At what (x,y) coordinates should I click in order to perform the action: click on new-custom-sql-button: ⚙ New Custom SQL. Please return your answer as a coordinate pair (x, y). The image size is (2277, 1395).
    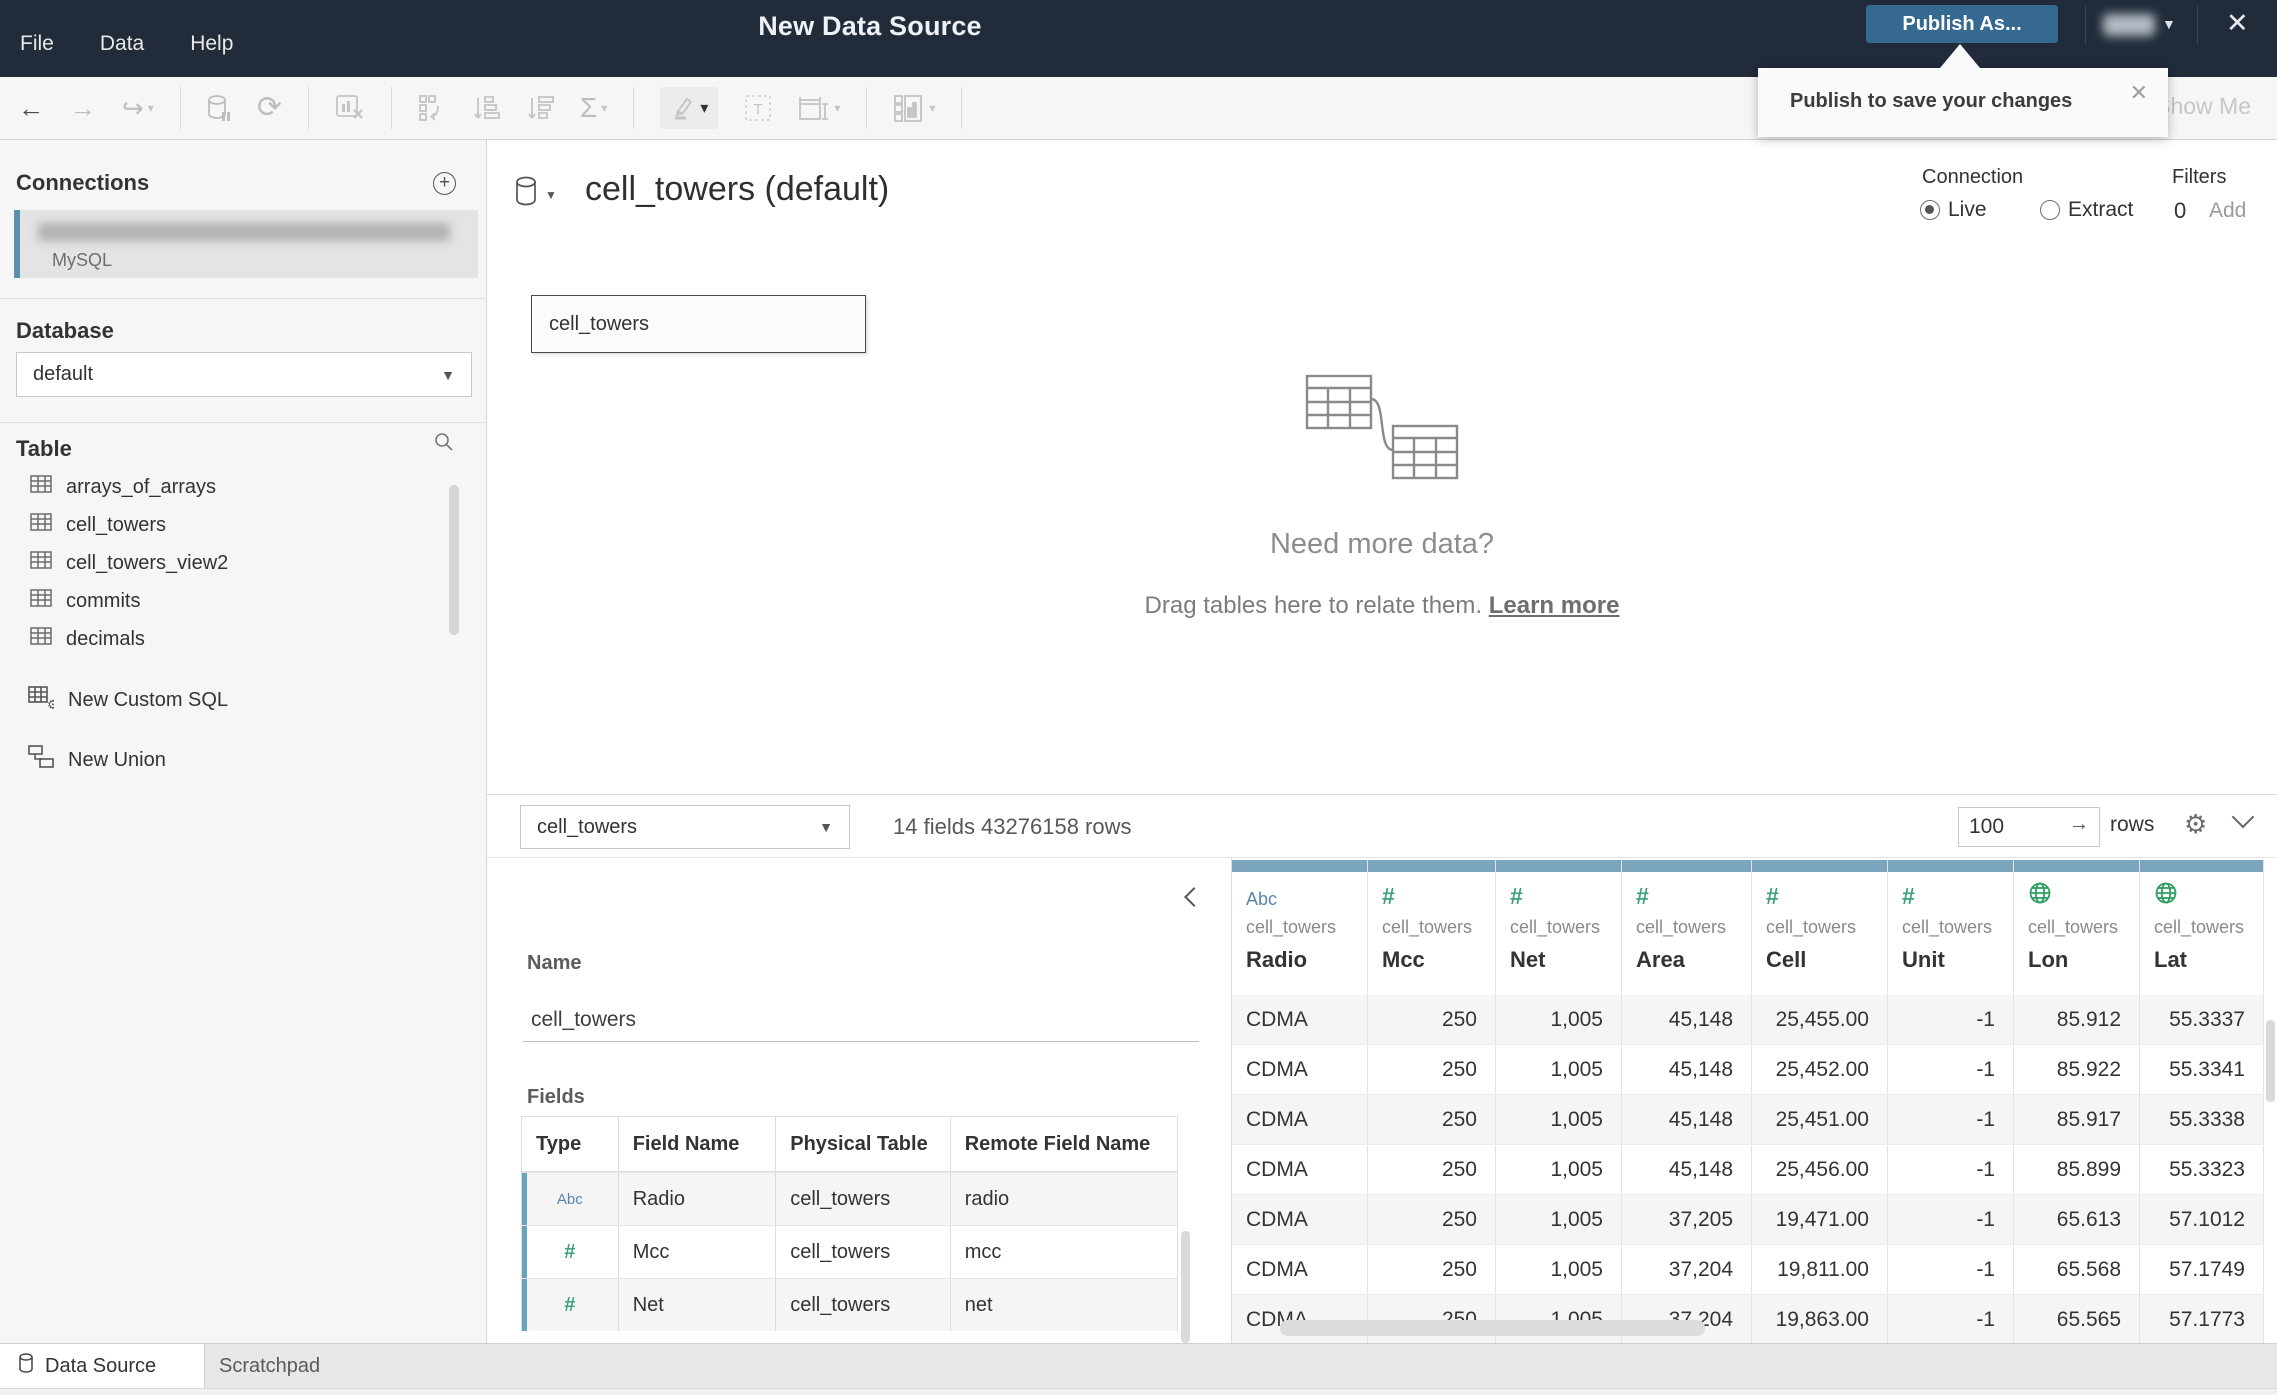
    Looking at the image, I should click on (243, 700).